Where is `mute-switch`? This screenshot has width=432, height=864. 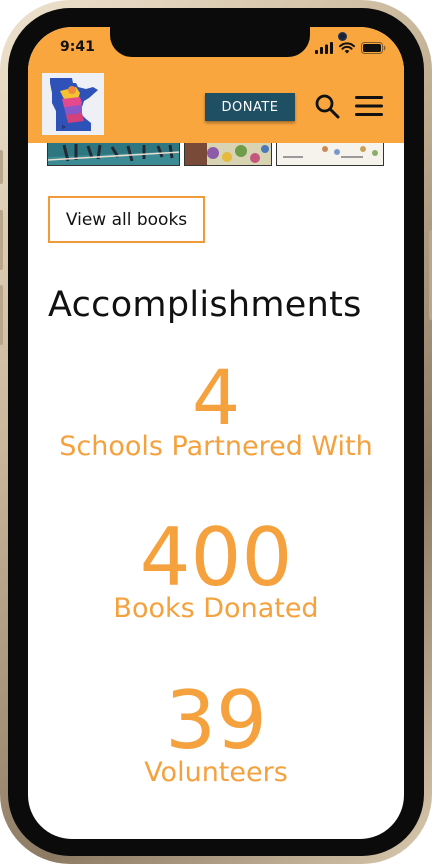
mute-switch is located at coordinates (1, 167).